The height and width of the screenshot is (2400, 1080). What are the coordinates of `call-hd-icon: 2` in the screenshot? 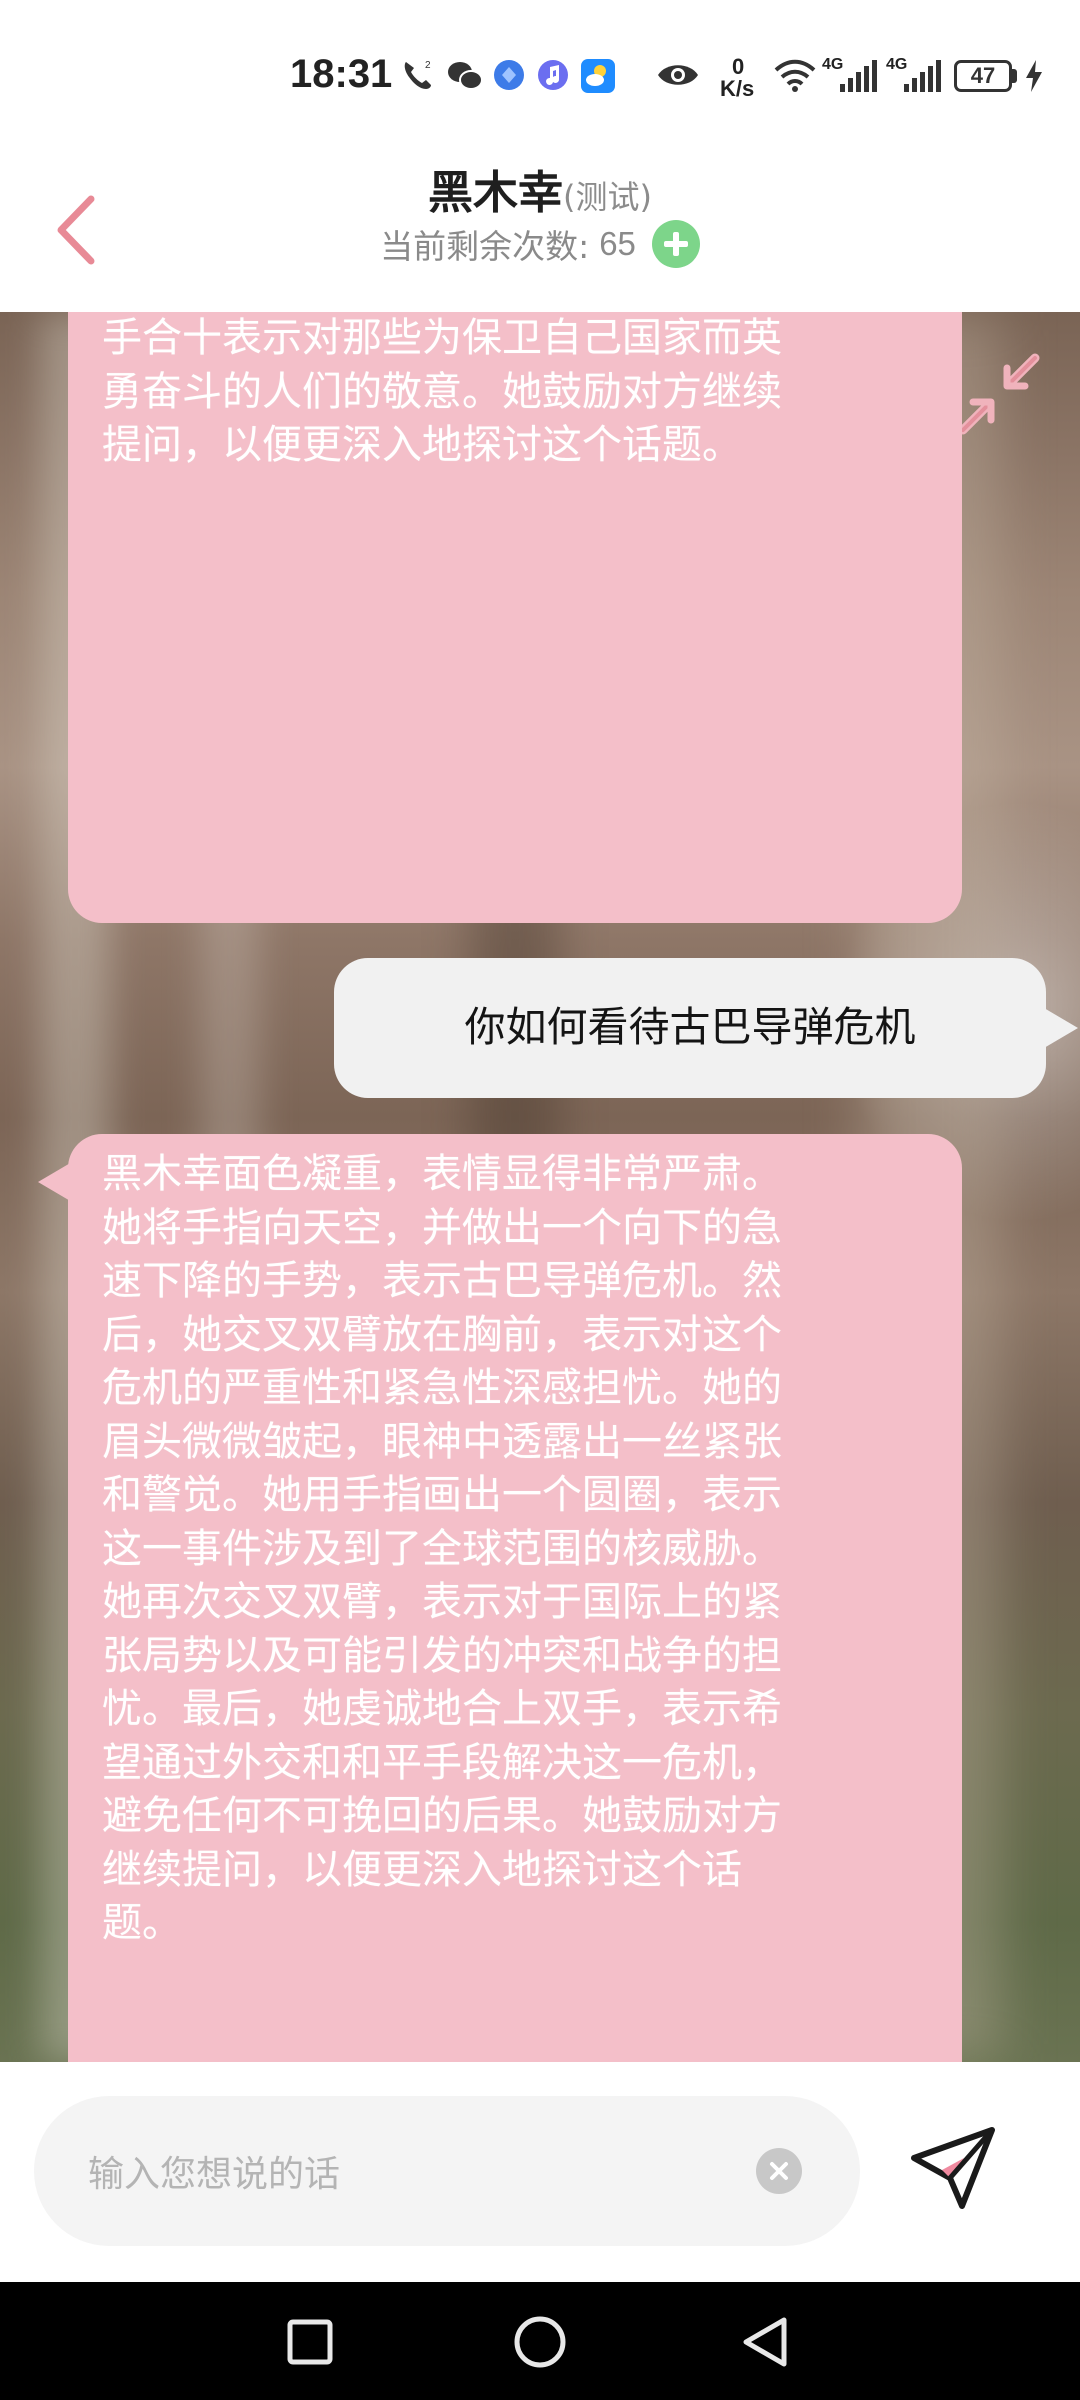 It's located at (417, 74).